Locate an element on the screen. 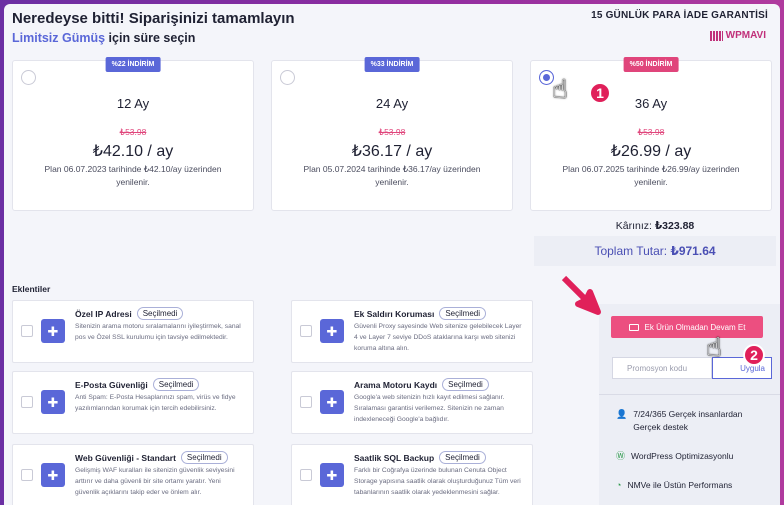  feature-text: NMVe ile Üstün Performans is located at coordinates (680, 485).